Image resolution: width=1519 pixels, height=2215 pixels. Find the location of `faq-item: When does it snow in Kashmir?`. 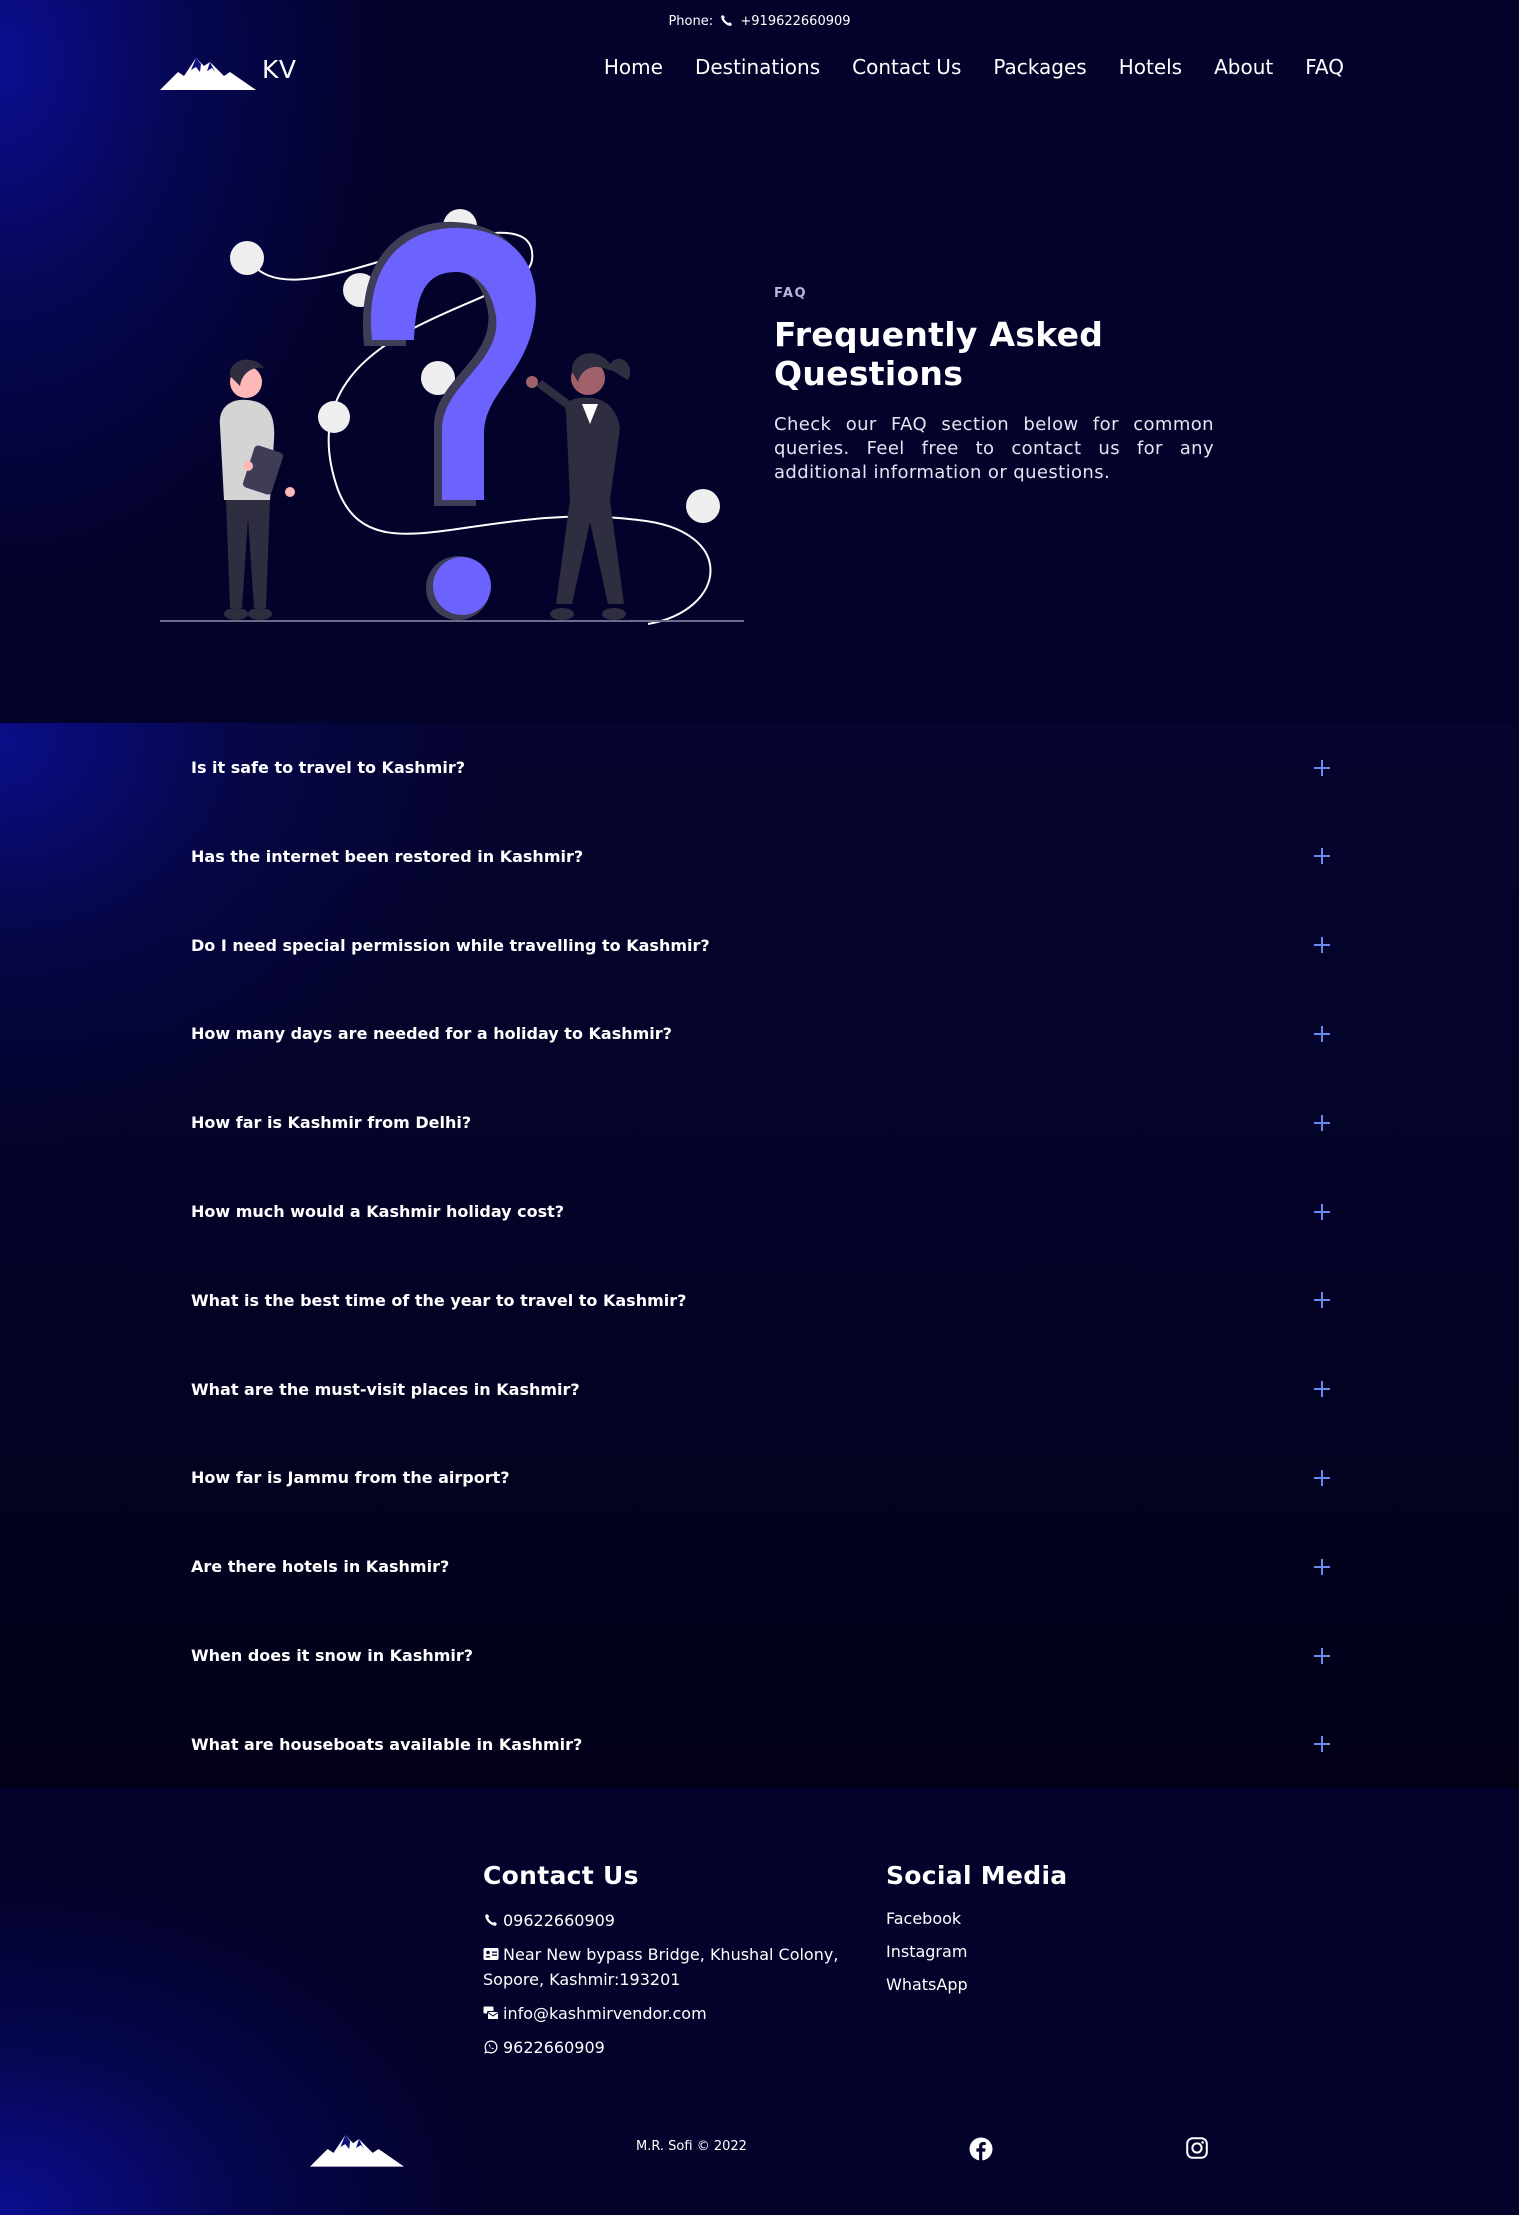

faq-item: When does it snow in Kashmir? is located at coordinates (760, 1655).